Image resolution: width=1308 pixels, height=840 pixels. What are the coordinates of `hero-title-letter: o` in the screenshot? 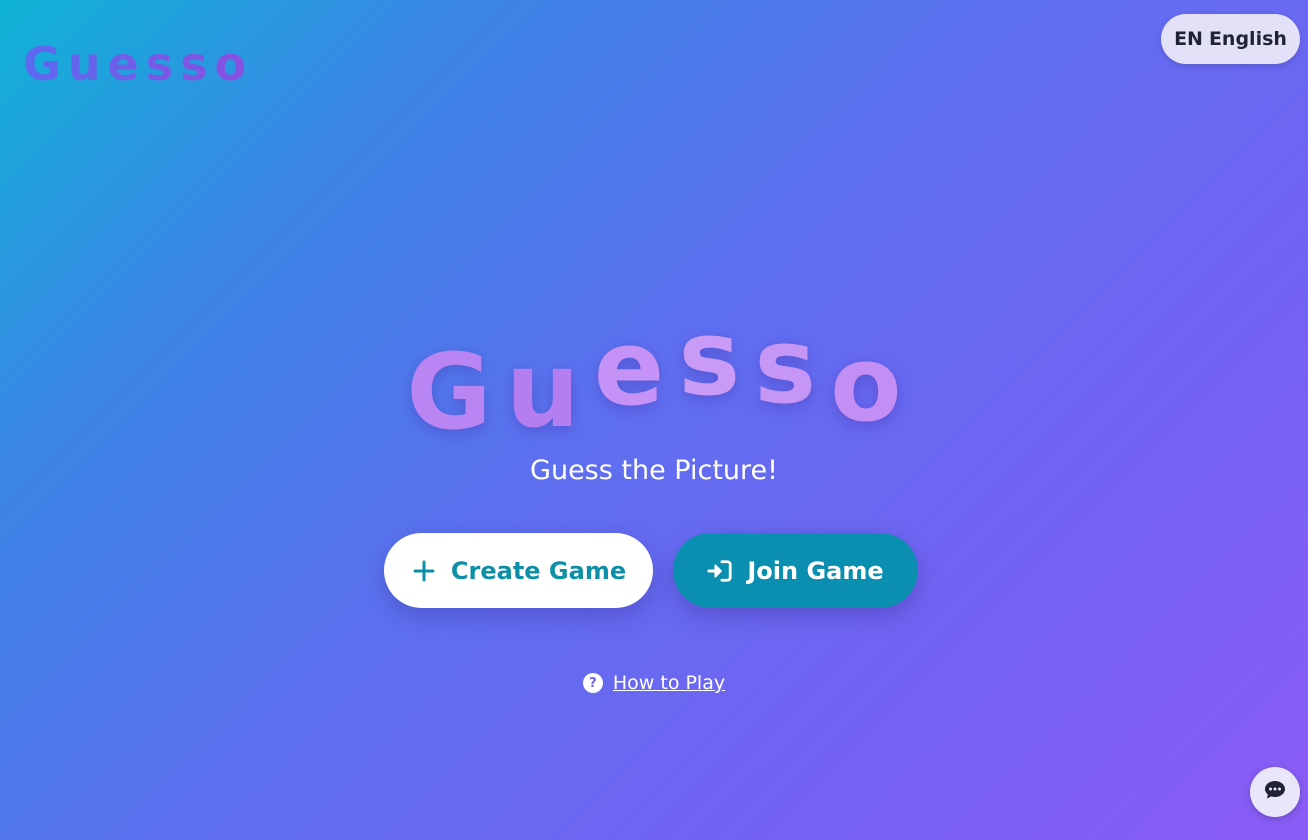 It's located at (866, 384).